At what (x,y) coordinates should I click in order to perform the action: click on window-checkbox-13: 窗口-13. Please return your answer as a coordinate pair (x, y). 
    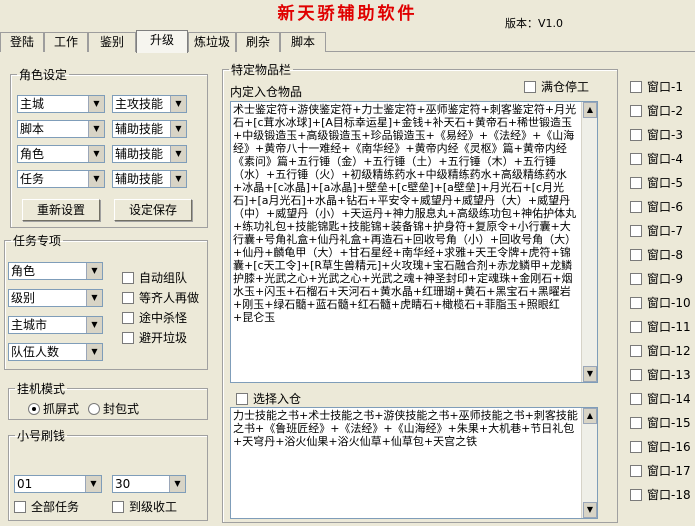
    Looking at the image, I should click on (660, 375).